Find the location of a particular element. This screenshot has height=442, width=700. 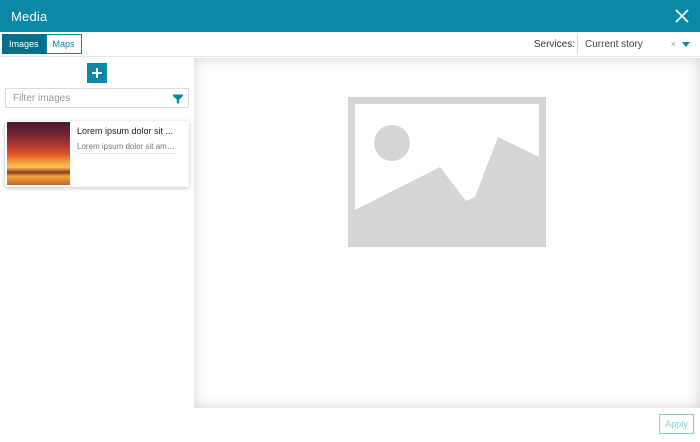

tab-images: Images is located at coordinates (24, 44).